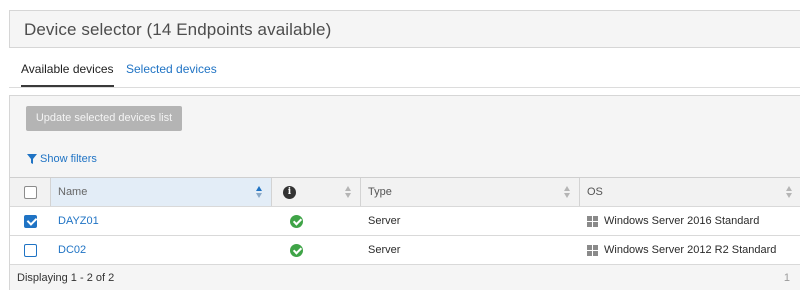  What do you see at coordinates (32, 159) in the screenshot?
I see `filter-icon` at bounding box center [32, 159].